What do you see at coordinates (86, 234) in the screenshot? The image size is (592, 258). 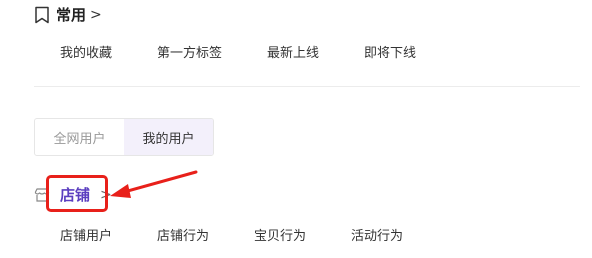 I see `link-store-users: 店铺用户` at bounding box center [86, 234].